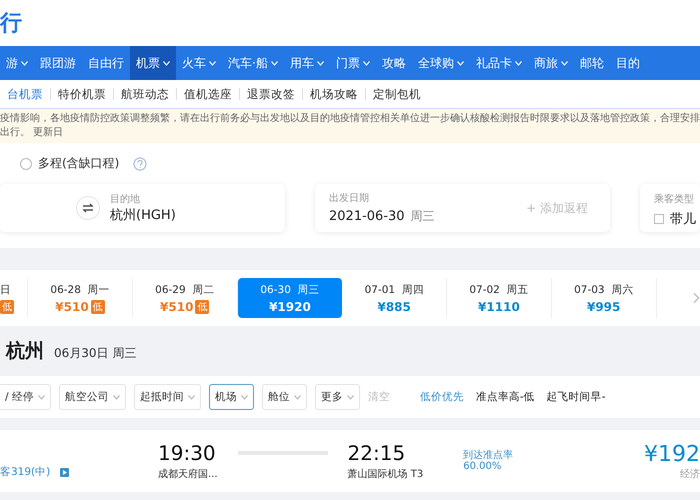  What do you see at coordinates (26, 164) in the screenshot?
I see `radio-button` at bounding box center [26, 164].